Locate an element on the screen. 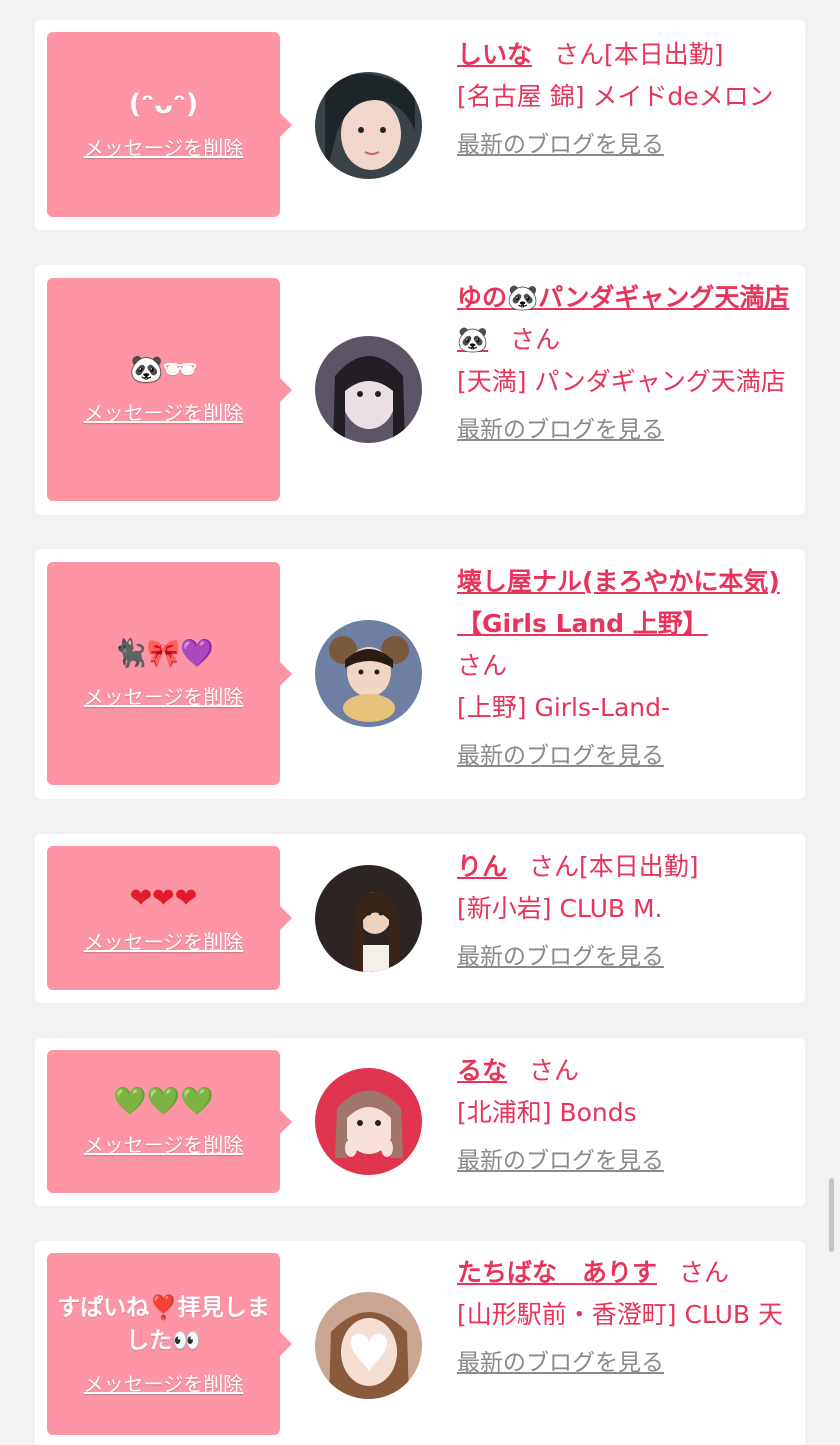 The width and height of the screenshot is (840, 1445). shop-name: [天満] パンダギャング天満店 is located at coordinates (621, 381).